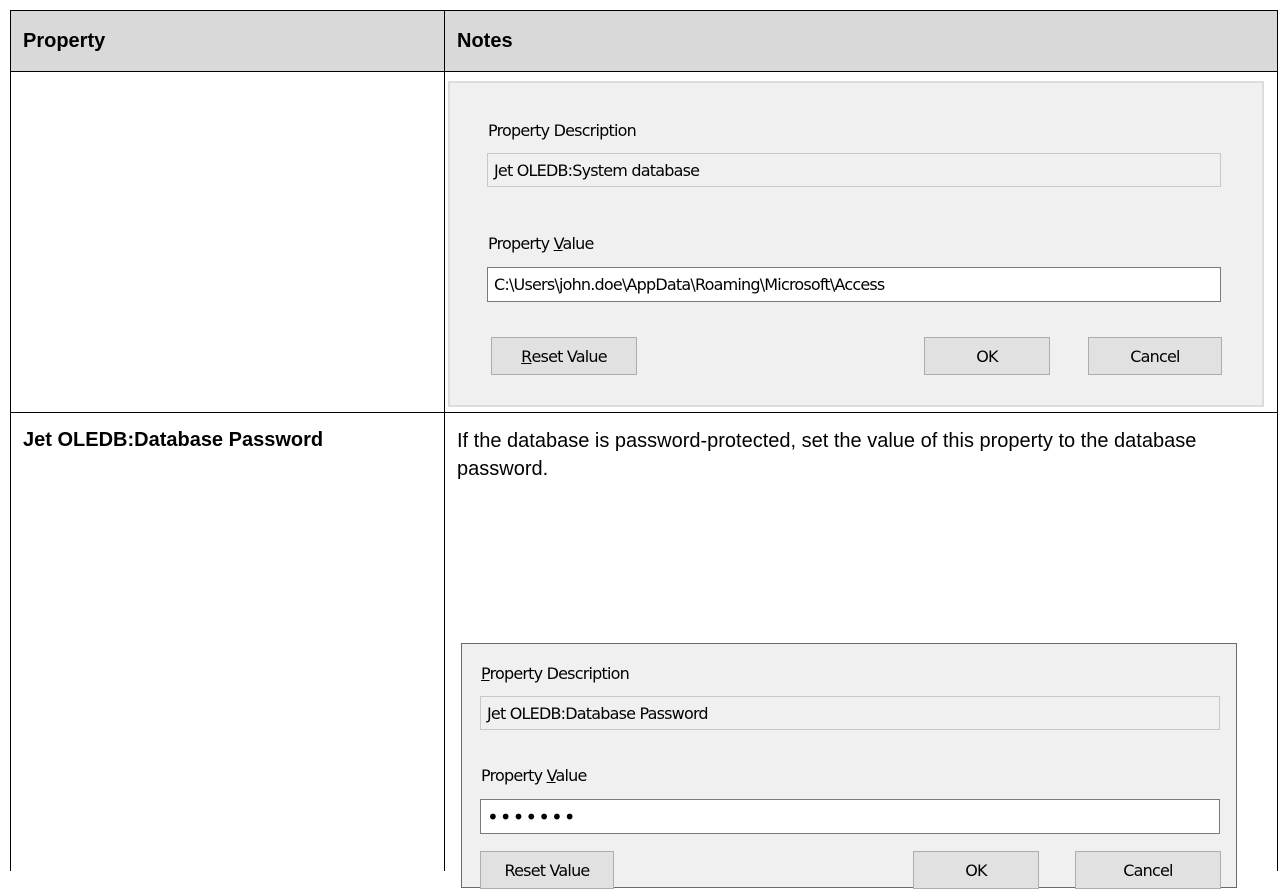 Image resolution: width=1279 pixels, height=889 pixels. Describe the element at coordinates (598, 713) in the screenshot. I see `property-description-value: Jet OLEDB:Database Password` at that location.